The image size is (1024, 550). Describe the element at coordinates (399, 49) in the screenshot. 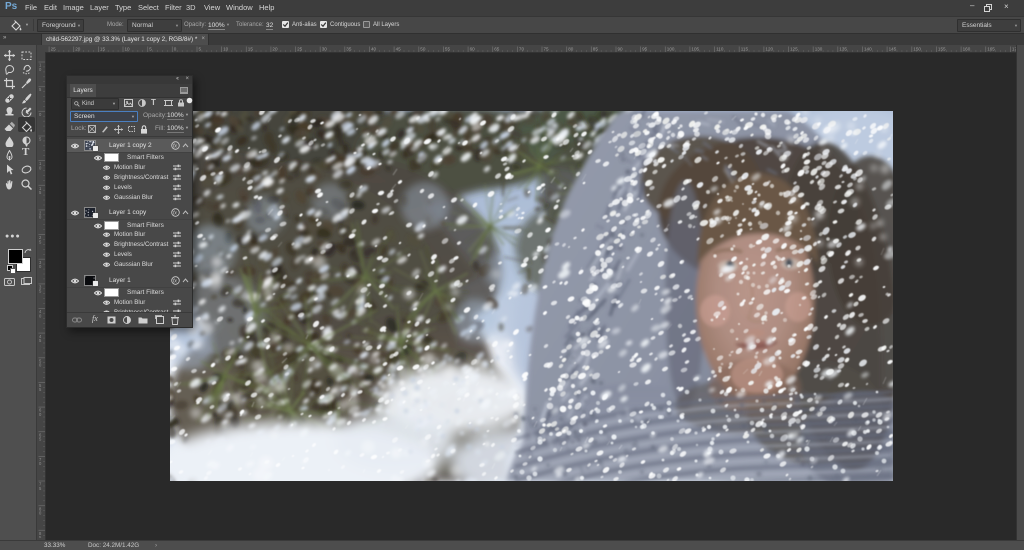

I see `svg-text: 45` at that location.